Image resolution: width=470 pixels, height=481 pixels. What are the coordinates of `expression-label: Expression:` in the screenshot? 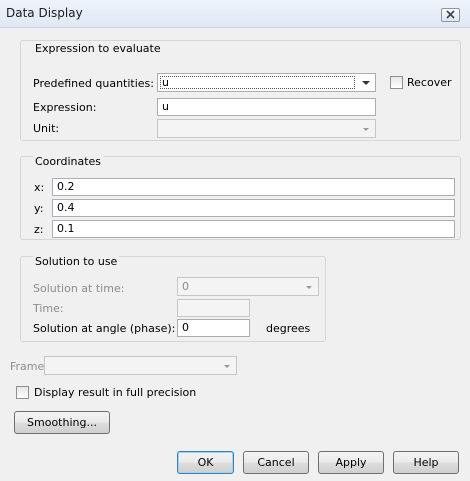 It's located at (65, 107).